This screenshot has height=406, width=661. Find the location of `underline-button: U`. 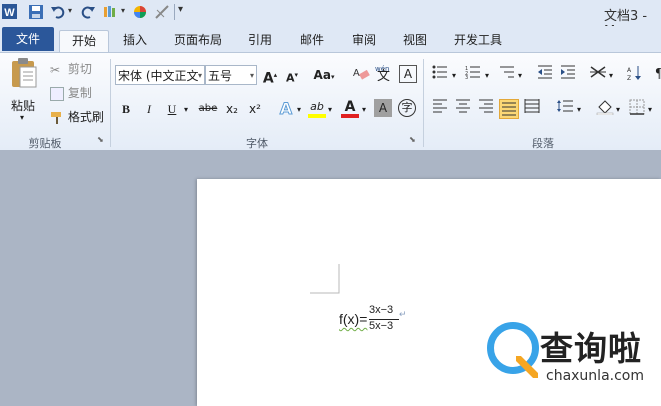

underline-button: U is located at coordinates (172, 109).